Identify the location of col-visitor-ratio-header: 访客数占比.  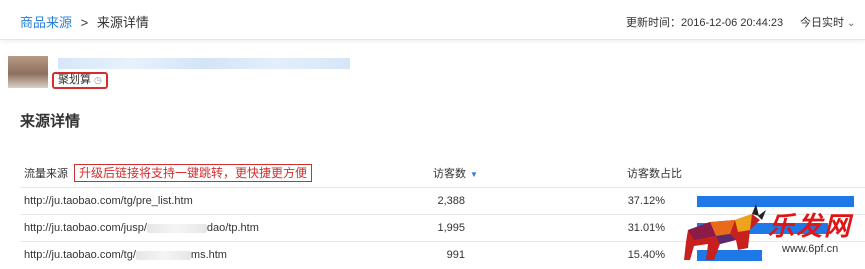
(654, 174).